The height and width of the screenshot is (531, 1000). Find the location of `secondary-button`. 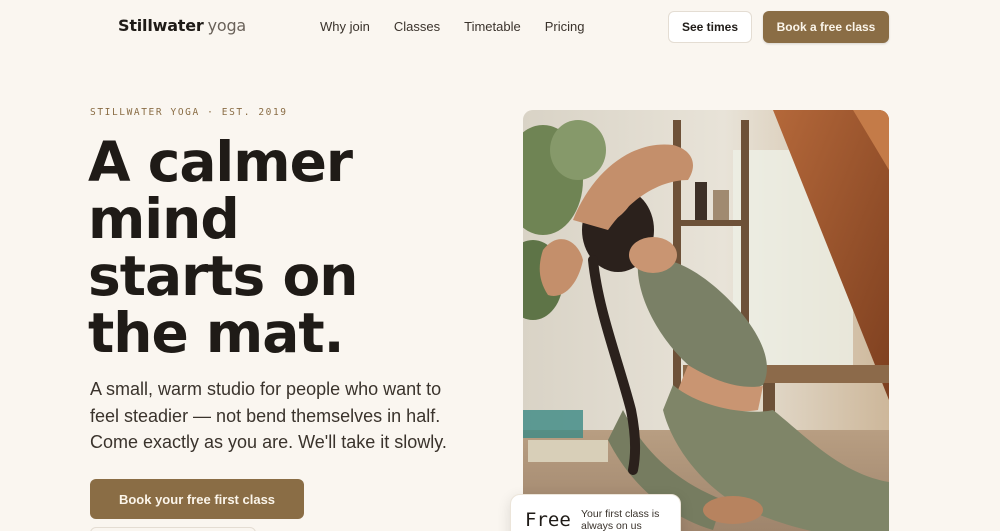

secondary-button is located at coordinates (173, 529).